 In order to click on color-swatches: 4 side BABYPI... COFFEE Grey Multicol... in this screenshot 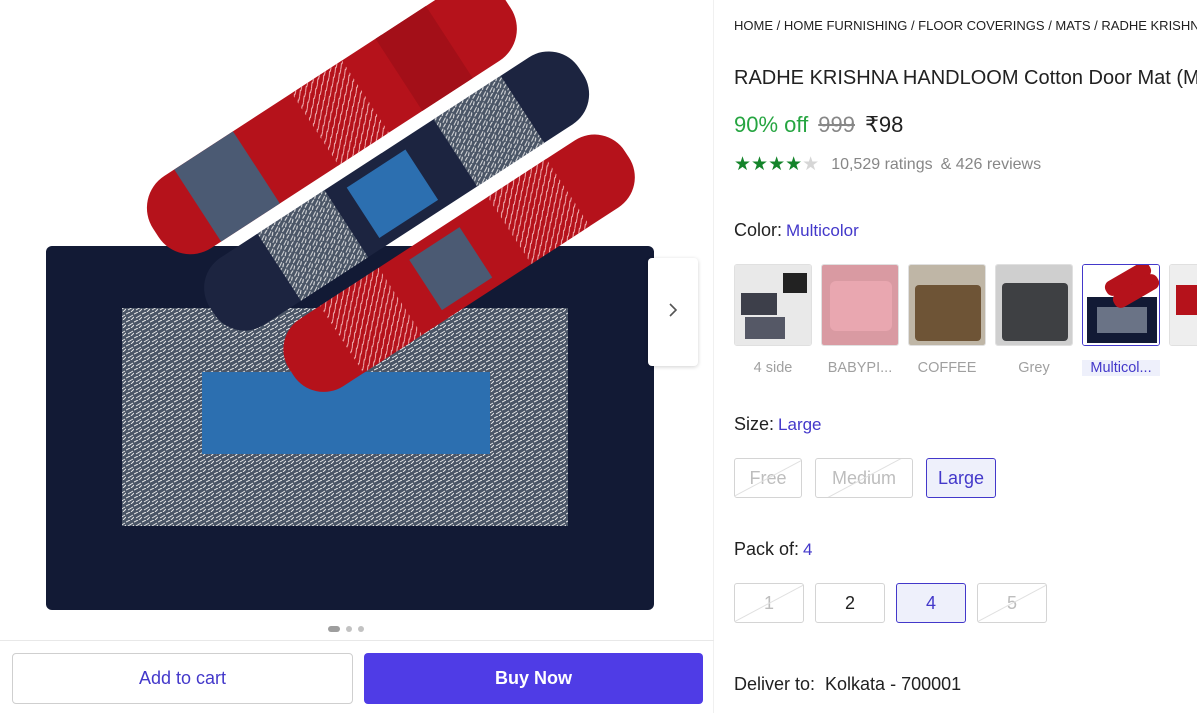, I will do `click(965, 320)`.